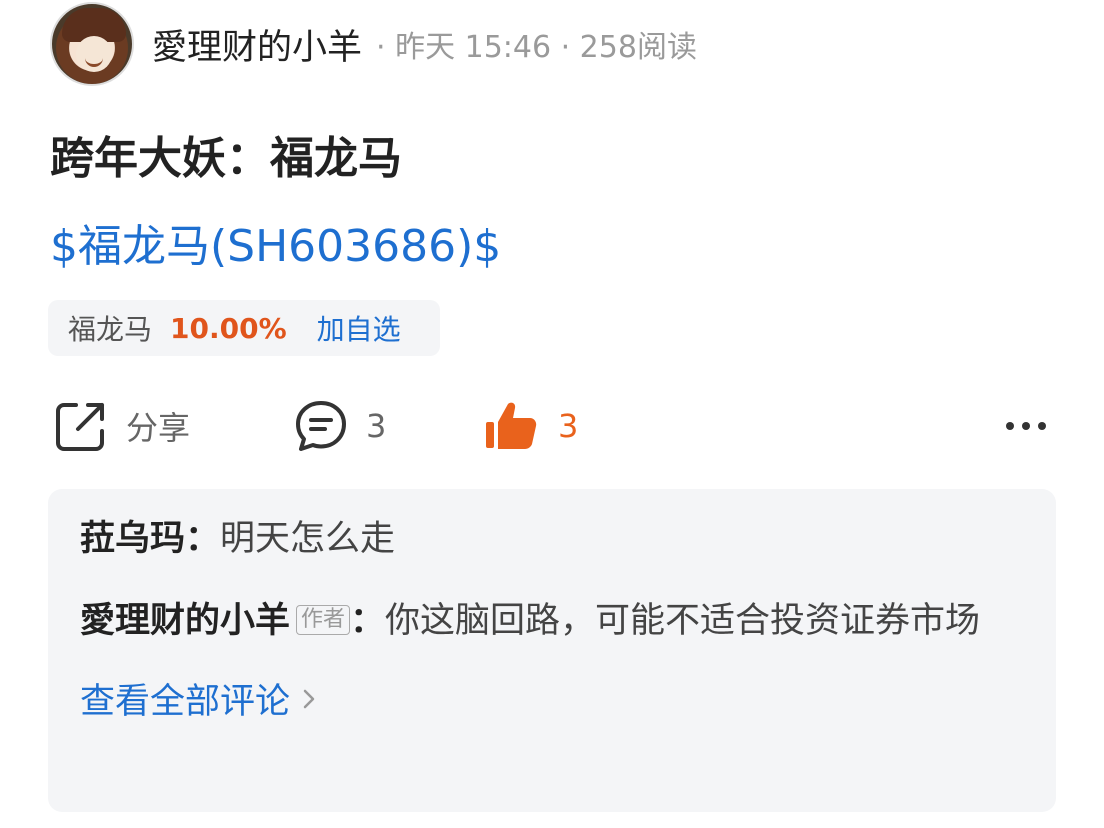 This screenshot has width=1104, height=828. I want to click on comment-button: 3, so click(340, 426).